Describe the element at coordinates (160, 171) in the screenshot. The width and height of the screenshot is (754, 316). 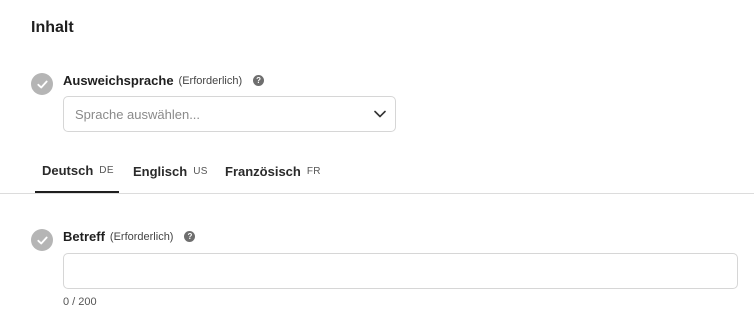
I see `tab-label: Englisch` at that location.